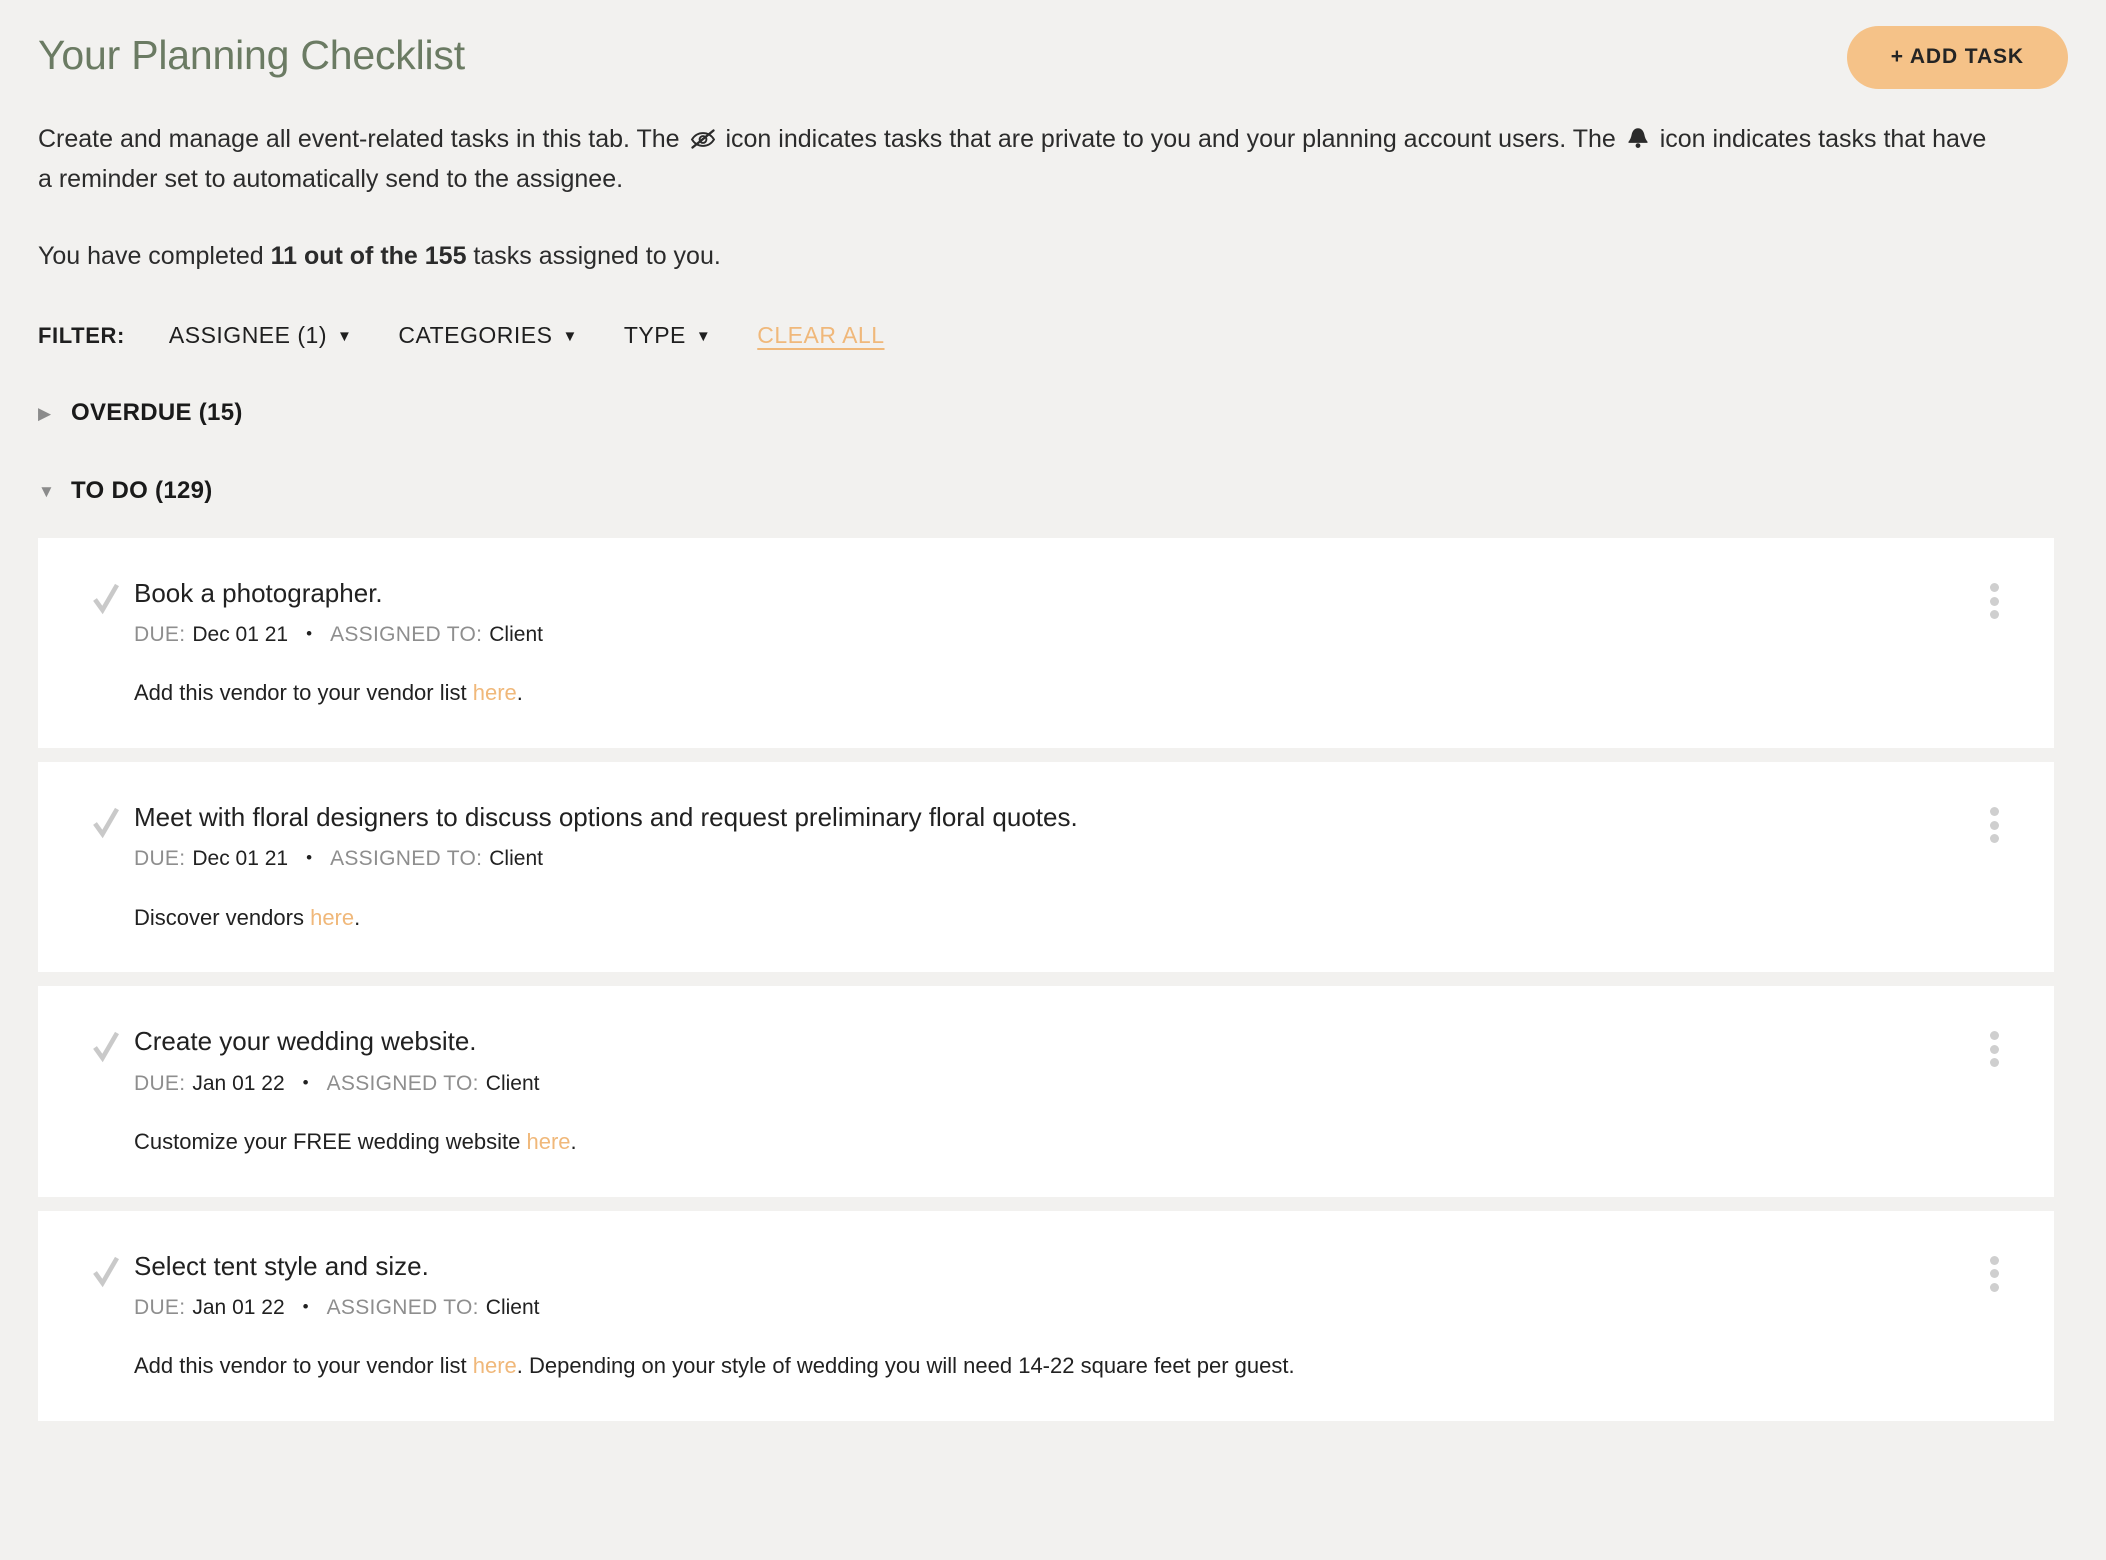  I want to click on task-title: Book a photographer., so click(258, 593).